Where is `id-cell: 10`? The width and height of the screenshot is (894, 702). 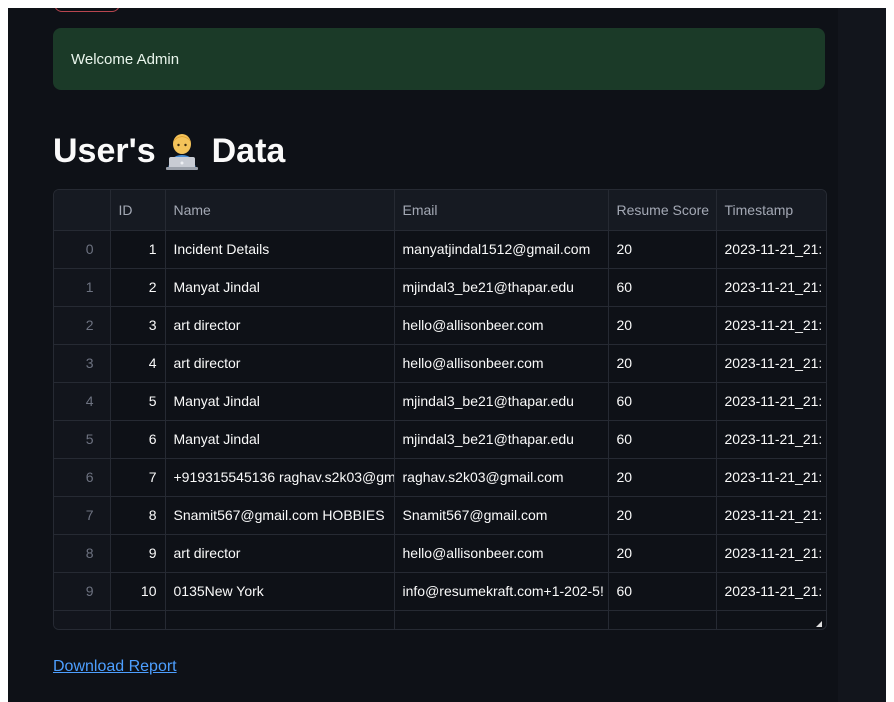
id-cell: 10 is located at coordinates (138, 591).